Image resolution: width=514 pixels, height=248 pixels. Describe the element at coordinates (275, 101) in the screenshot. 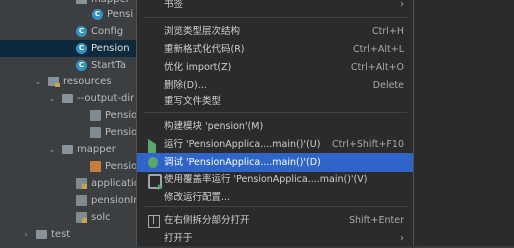

I see `menu-item: 重写文件类型` at that location.